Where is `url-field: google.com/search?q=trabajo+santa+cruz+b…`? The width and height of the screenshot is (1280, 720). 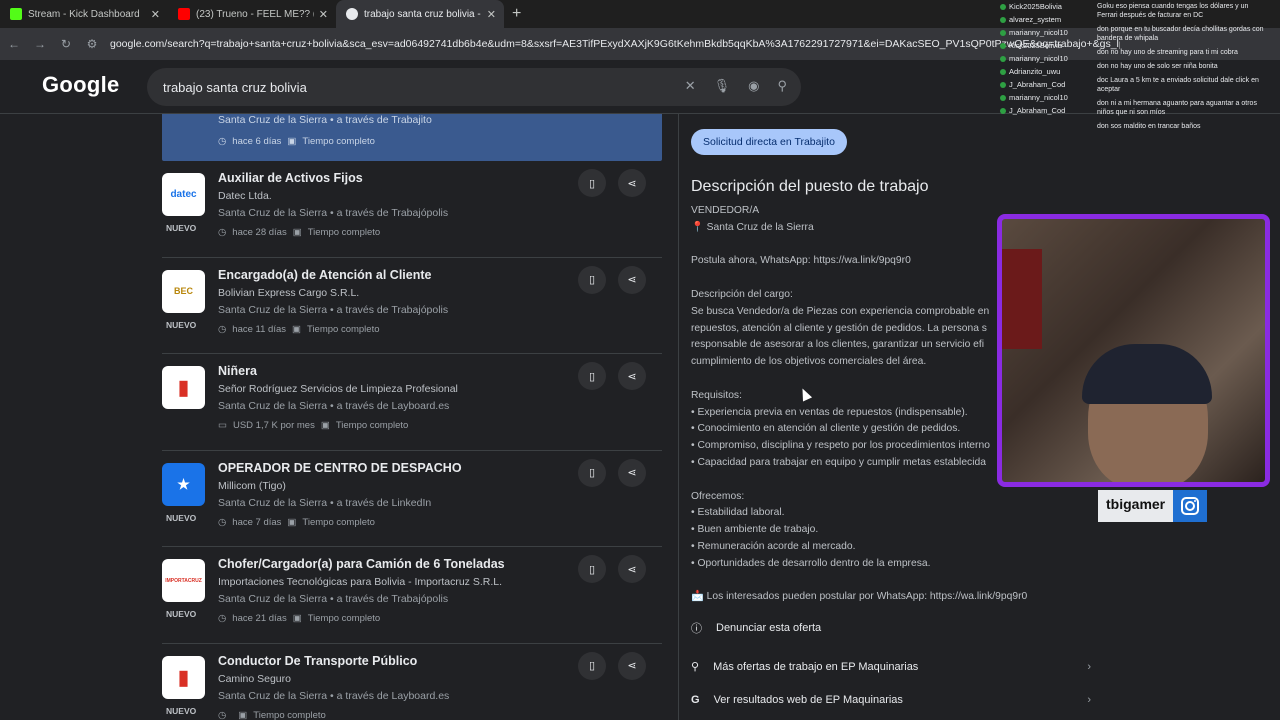 url-field: google.com/search?q=trabajo+santa+cruz+b… is located at coordinates (615, 44).